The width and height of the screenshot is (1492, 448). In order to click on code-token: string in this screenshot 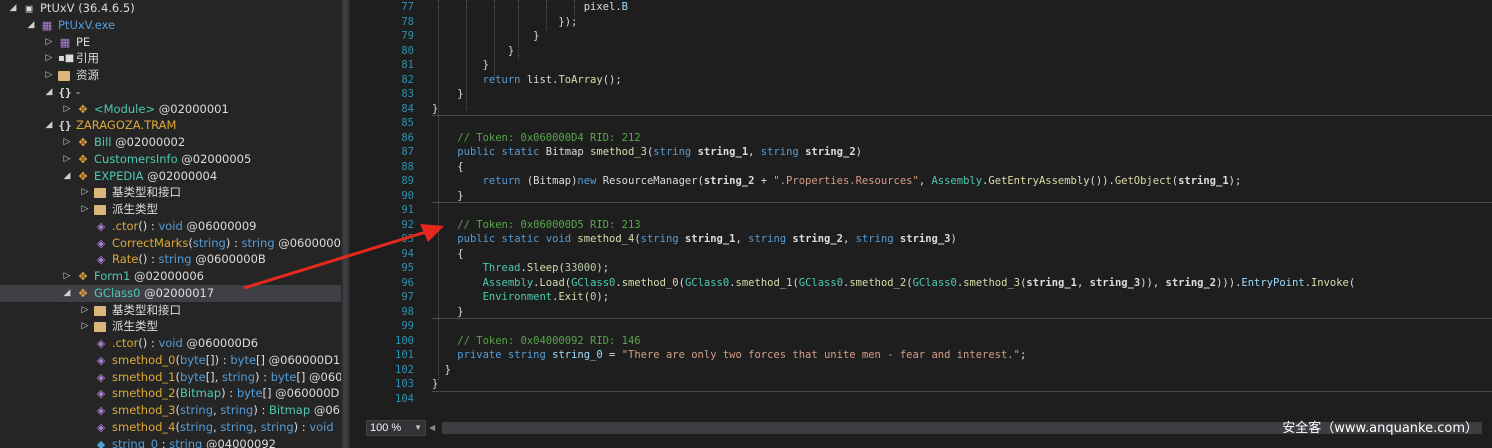, I will do `click(672, 152)`.